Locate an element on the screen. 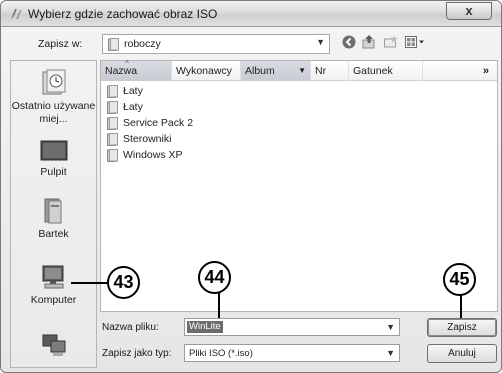 The image size is (502, 373). app-icon is located at coordinates (16, 14).